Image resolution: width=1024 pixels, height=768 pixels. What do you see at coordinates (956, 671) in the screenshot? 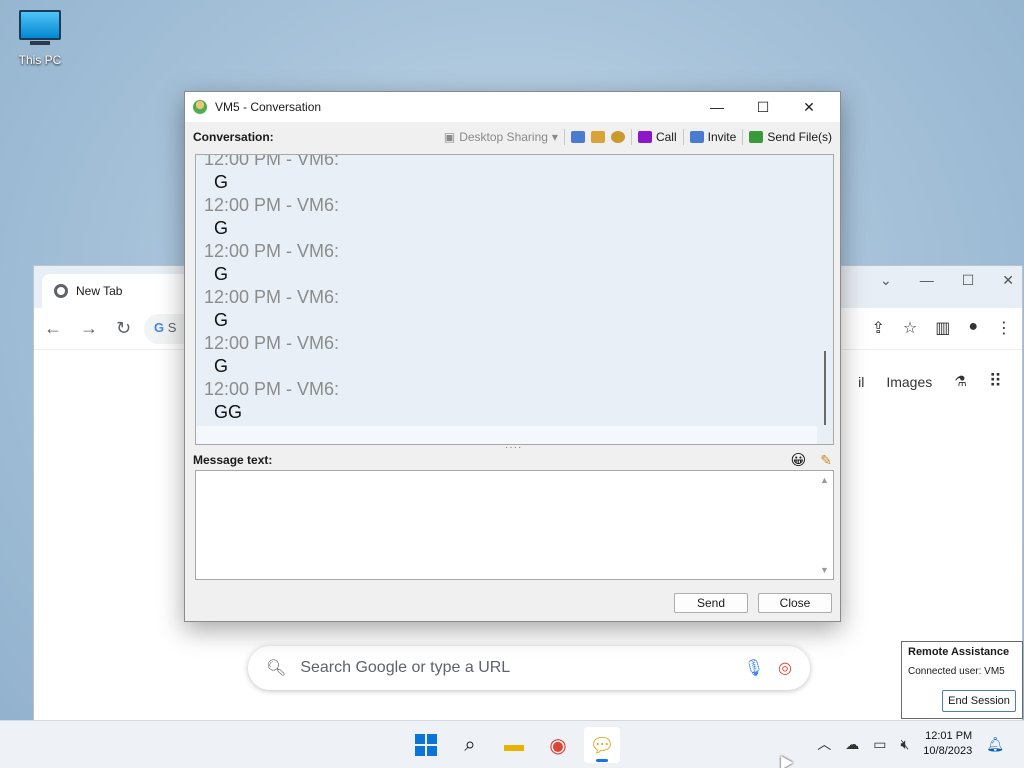
I see `connected-user-text: Connected user: VM5` at bounding box center [956, 671].